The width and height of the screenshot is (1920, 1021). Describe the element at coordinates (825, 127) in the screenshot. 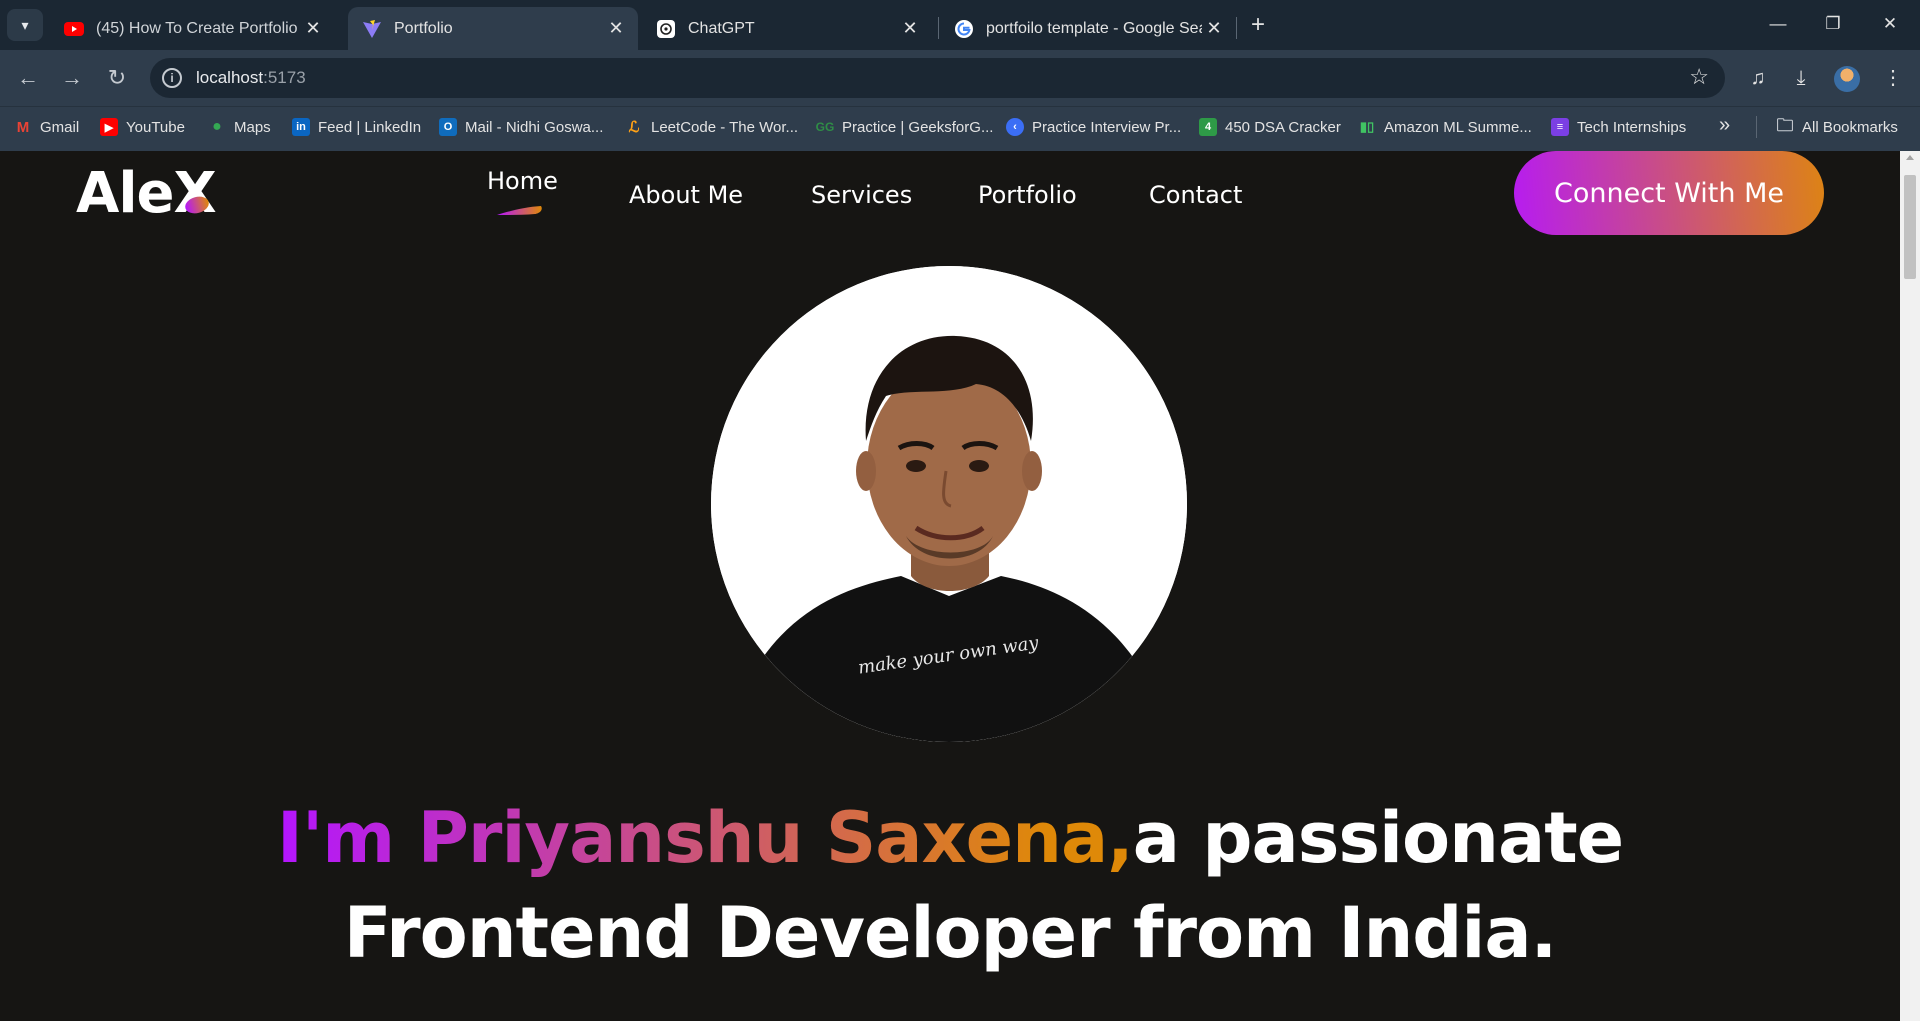

I see `geeksforgeeks-icon: GG` at that location.